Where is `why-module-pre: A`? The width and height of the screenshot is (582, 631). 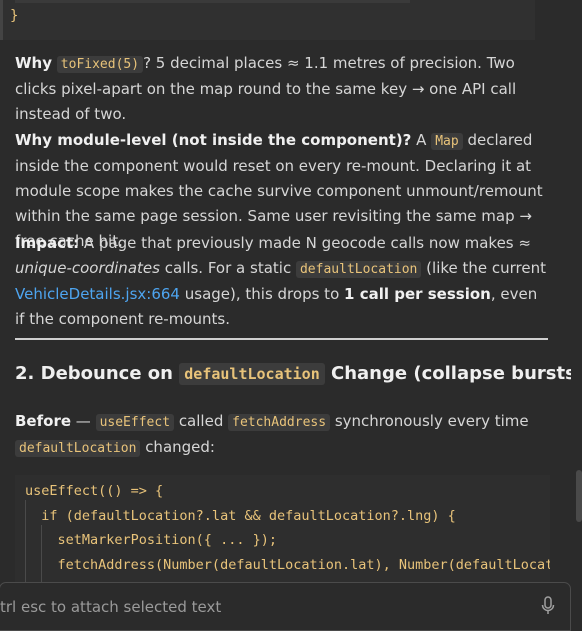
why-module-pre: A is located at coordinates (421, 140).